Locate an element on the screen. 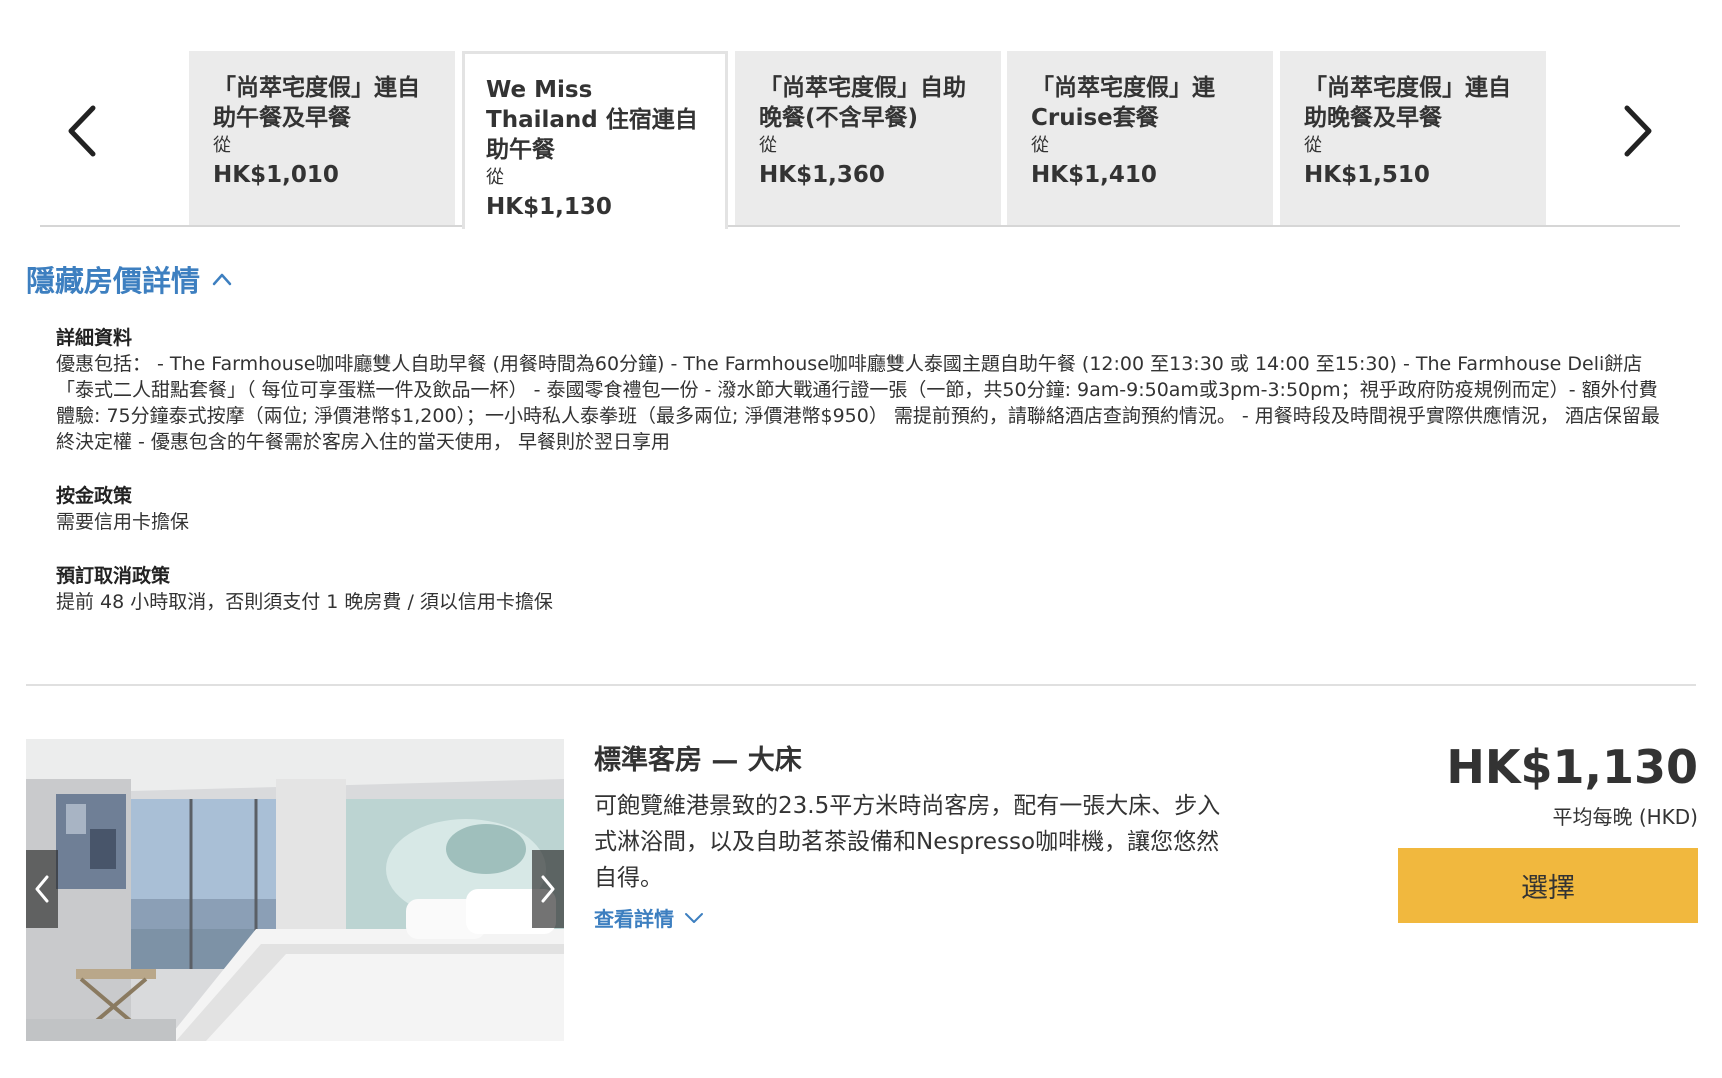 This screenshot has width=1722, height=1078. toggle-label: 隱藏房價詳情 is located at coordinates (113, 281).